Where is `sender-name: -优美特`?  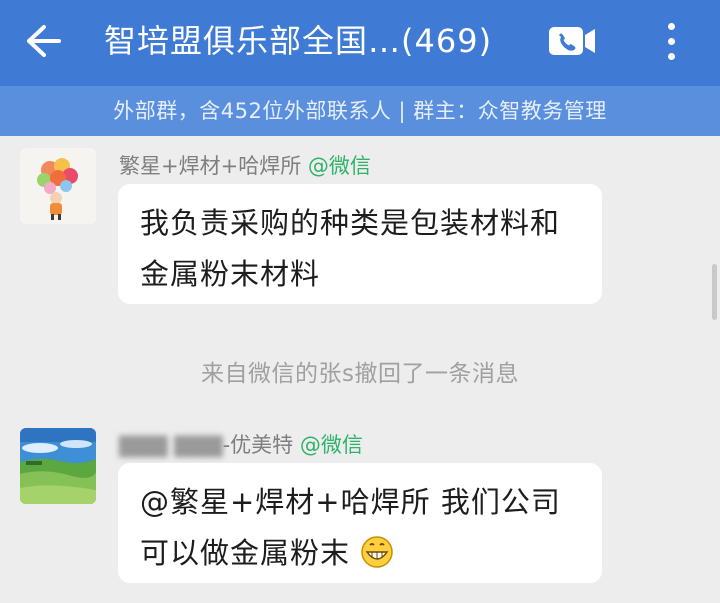 sender-name: -优美特 is located at coordinates (258, 445).